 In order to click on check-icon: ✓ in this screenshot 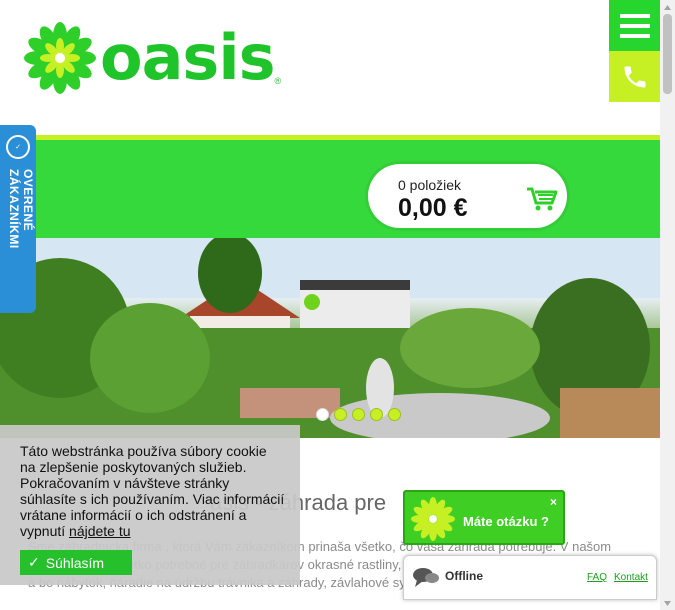, I will do `click(34, 562)`.